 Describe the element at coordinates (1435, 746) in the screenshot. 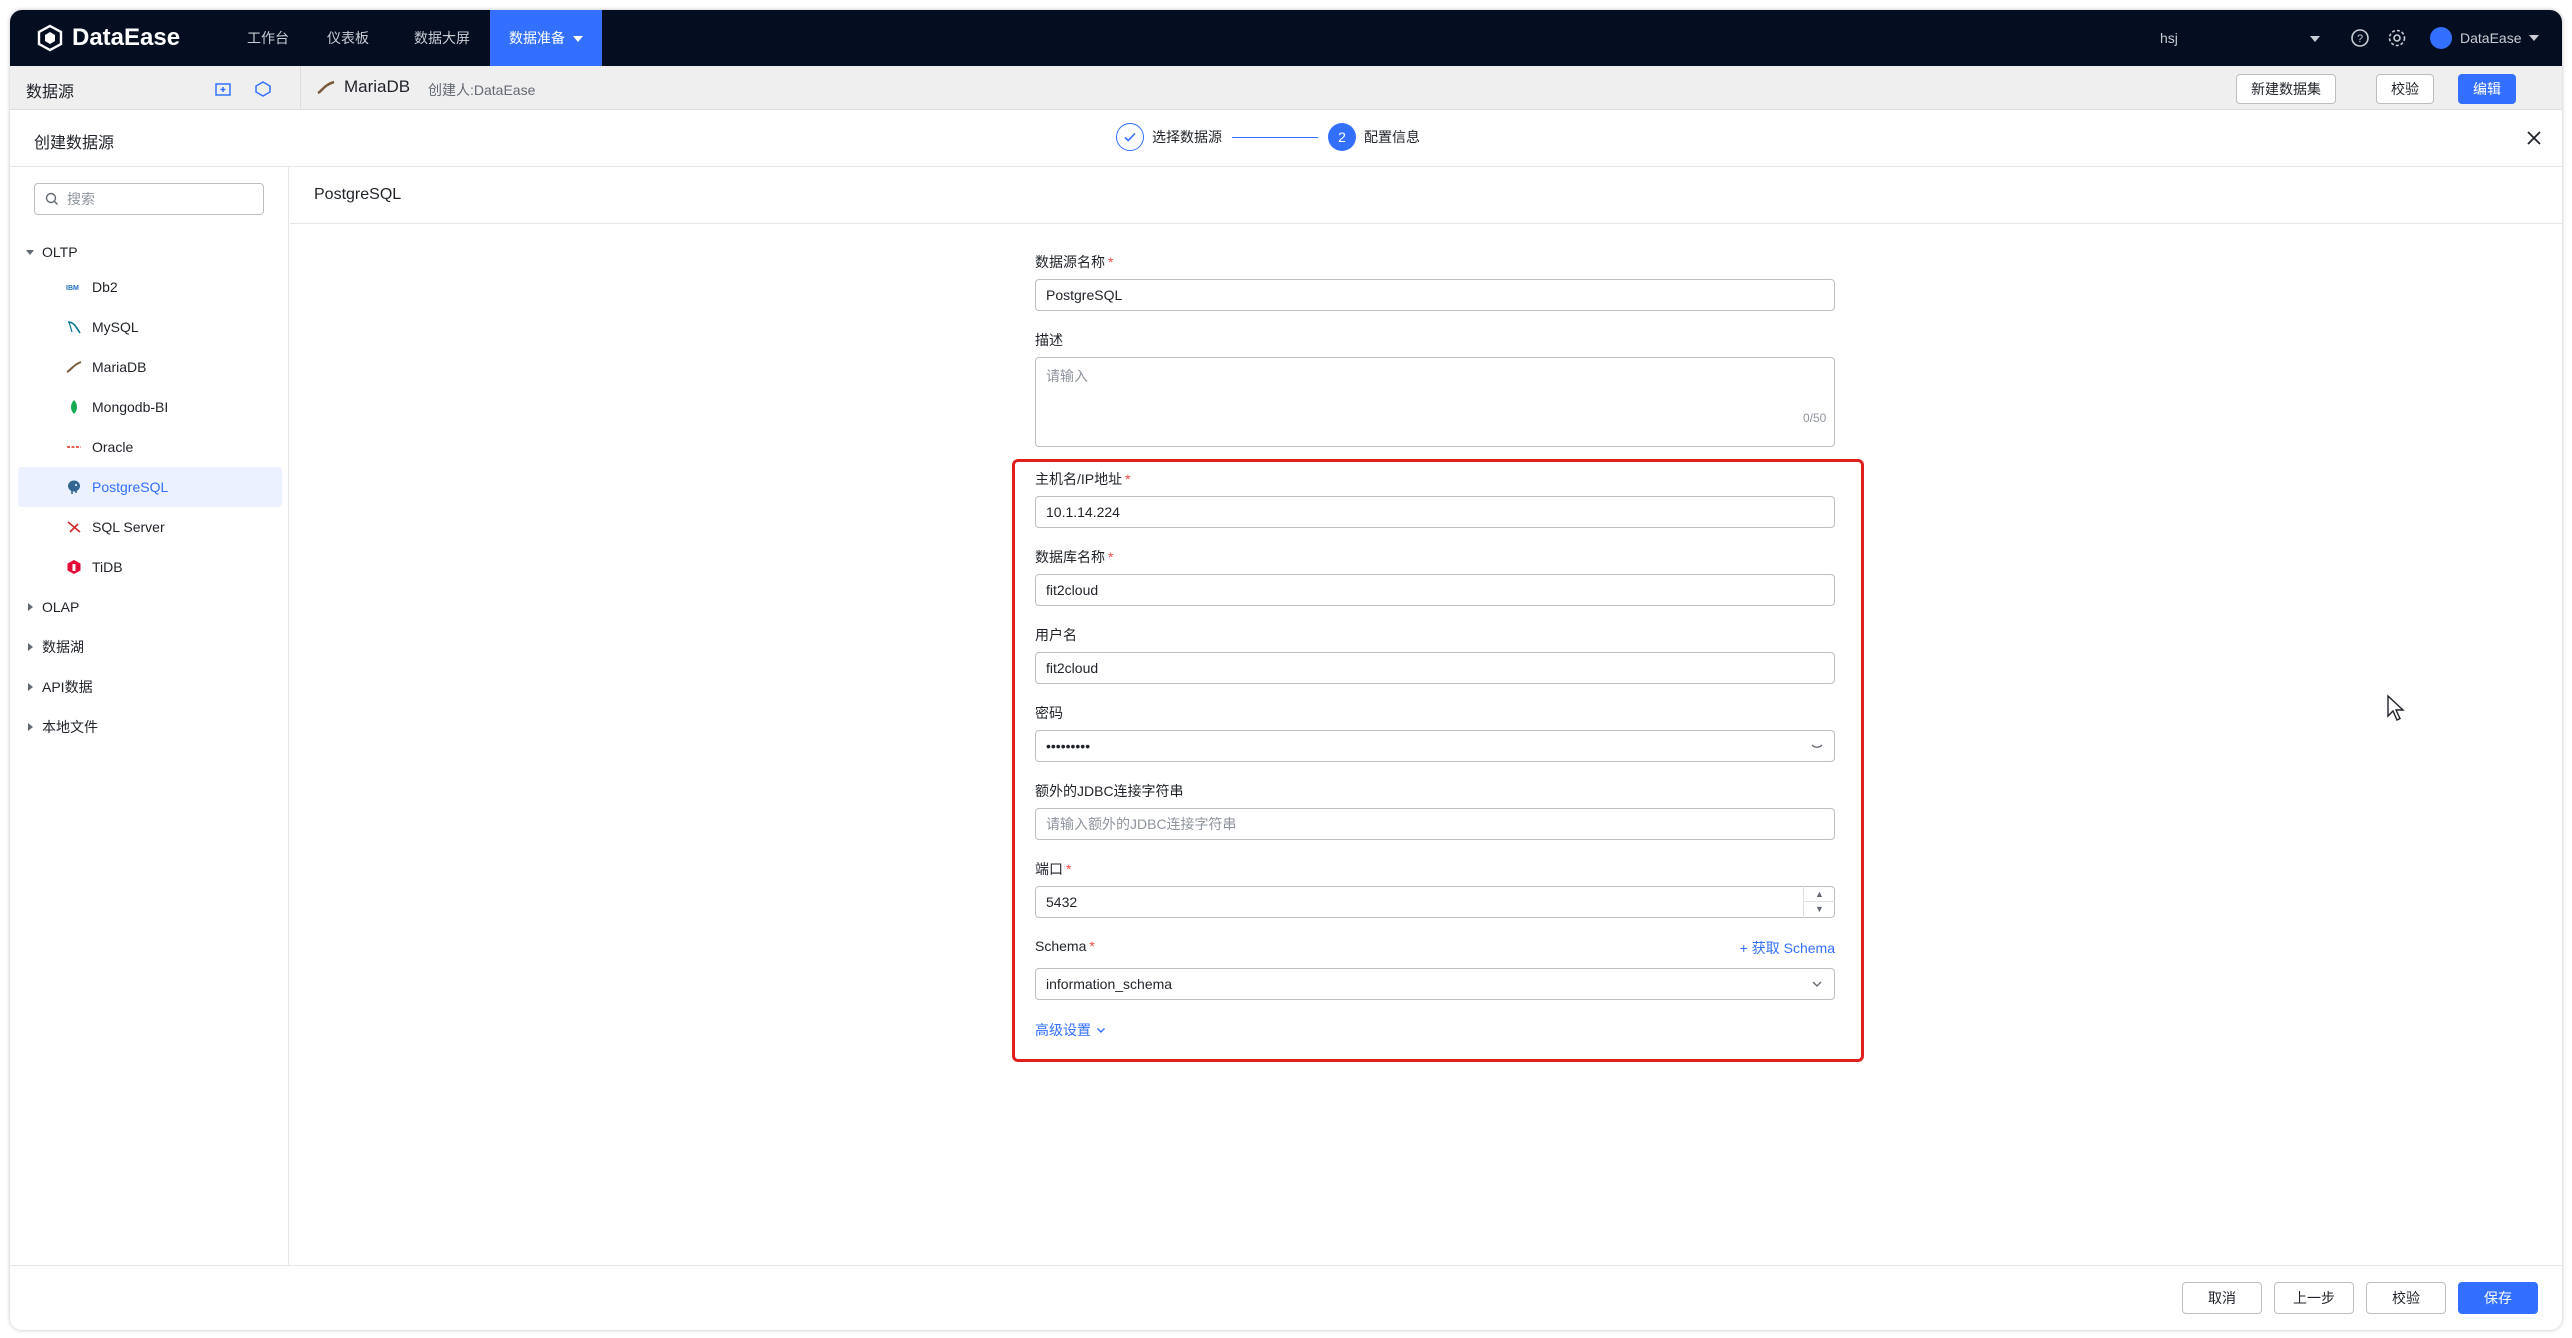

I see `password-input` at that location.